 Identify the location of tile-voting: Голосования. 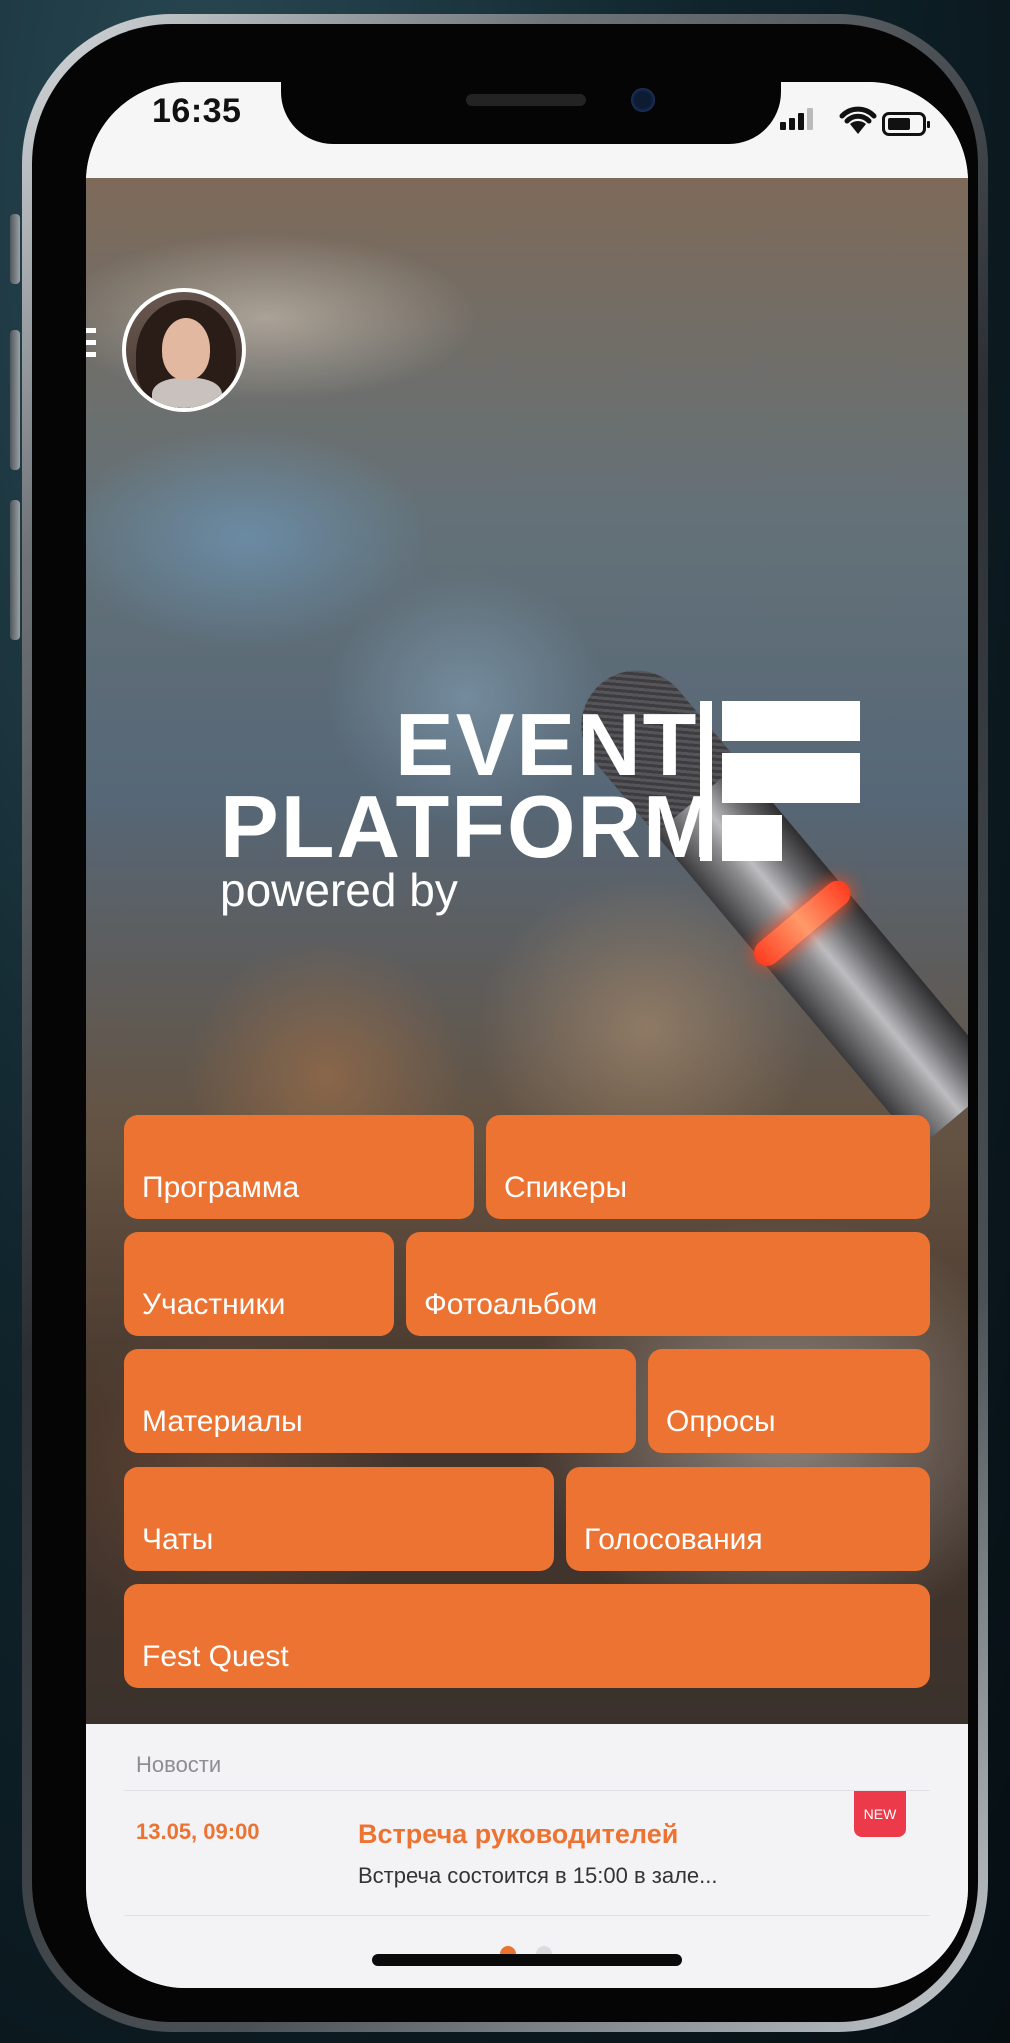
(748, 1519).